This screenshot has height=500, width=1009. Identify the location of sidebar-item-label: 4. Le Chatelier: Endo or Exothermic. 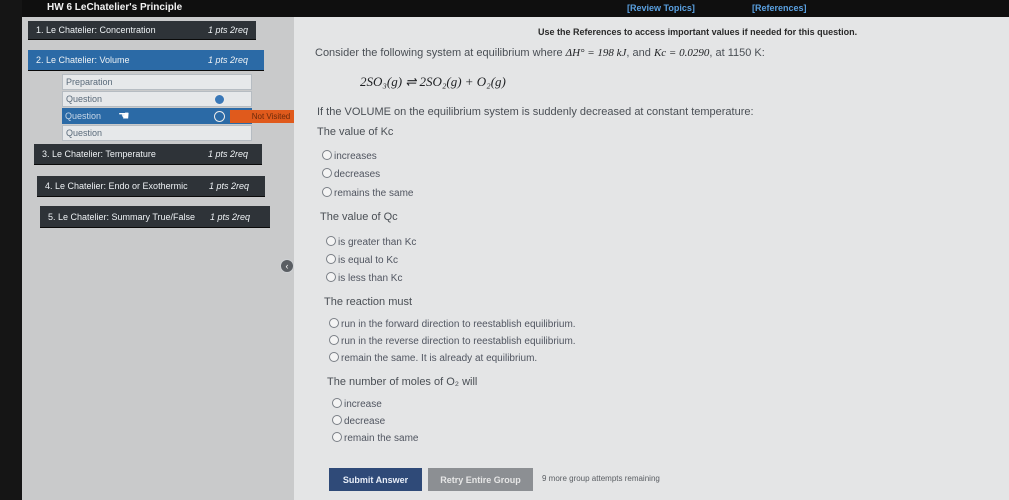
(116, 186).